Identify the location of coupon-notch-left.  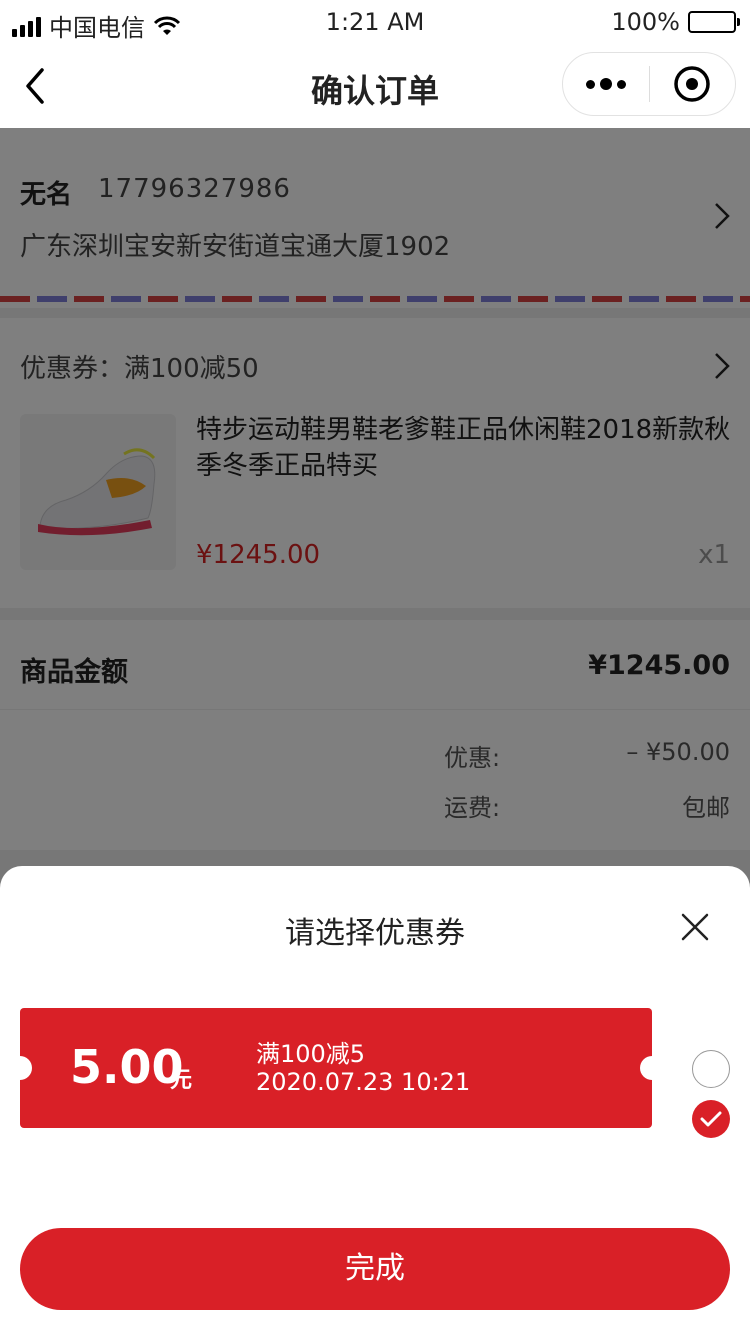
(20, 1068).